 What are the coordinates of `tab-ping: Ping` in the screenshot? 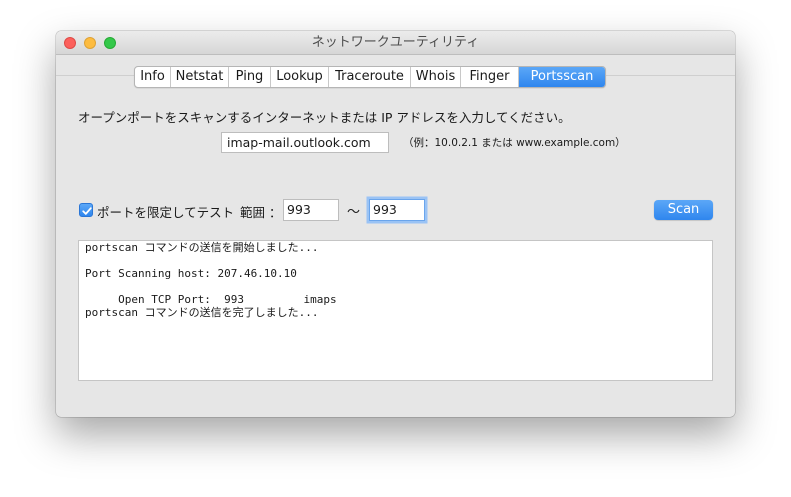 It's located at (250, 77).